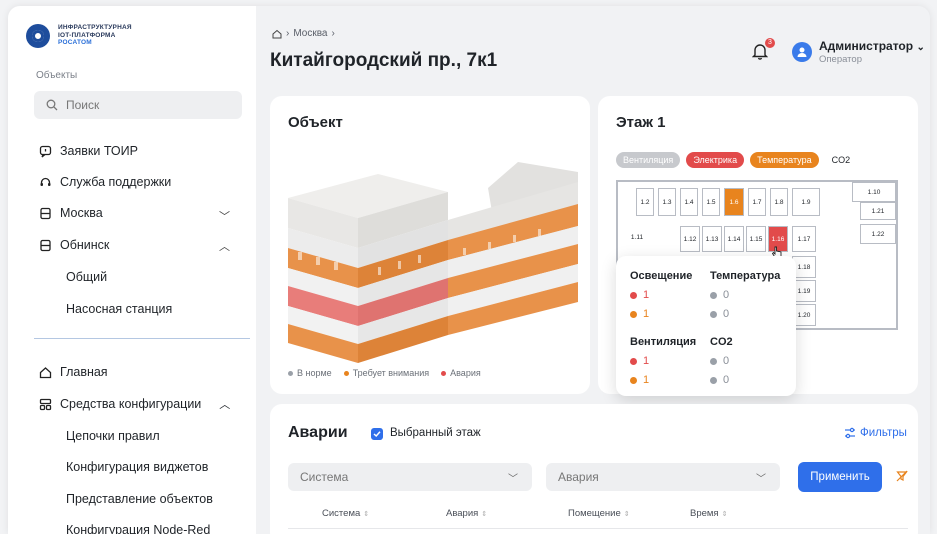 Image resolution: width=937 pixels, height=534 pixels. What do you see at coordinates (689, 202) in the screenshot?
I see `room-1-4: 1.4` at bounding box center [689, 202].